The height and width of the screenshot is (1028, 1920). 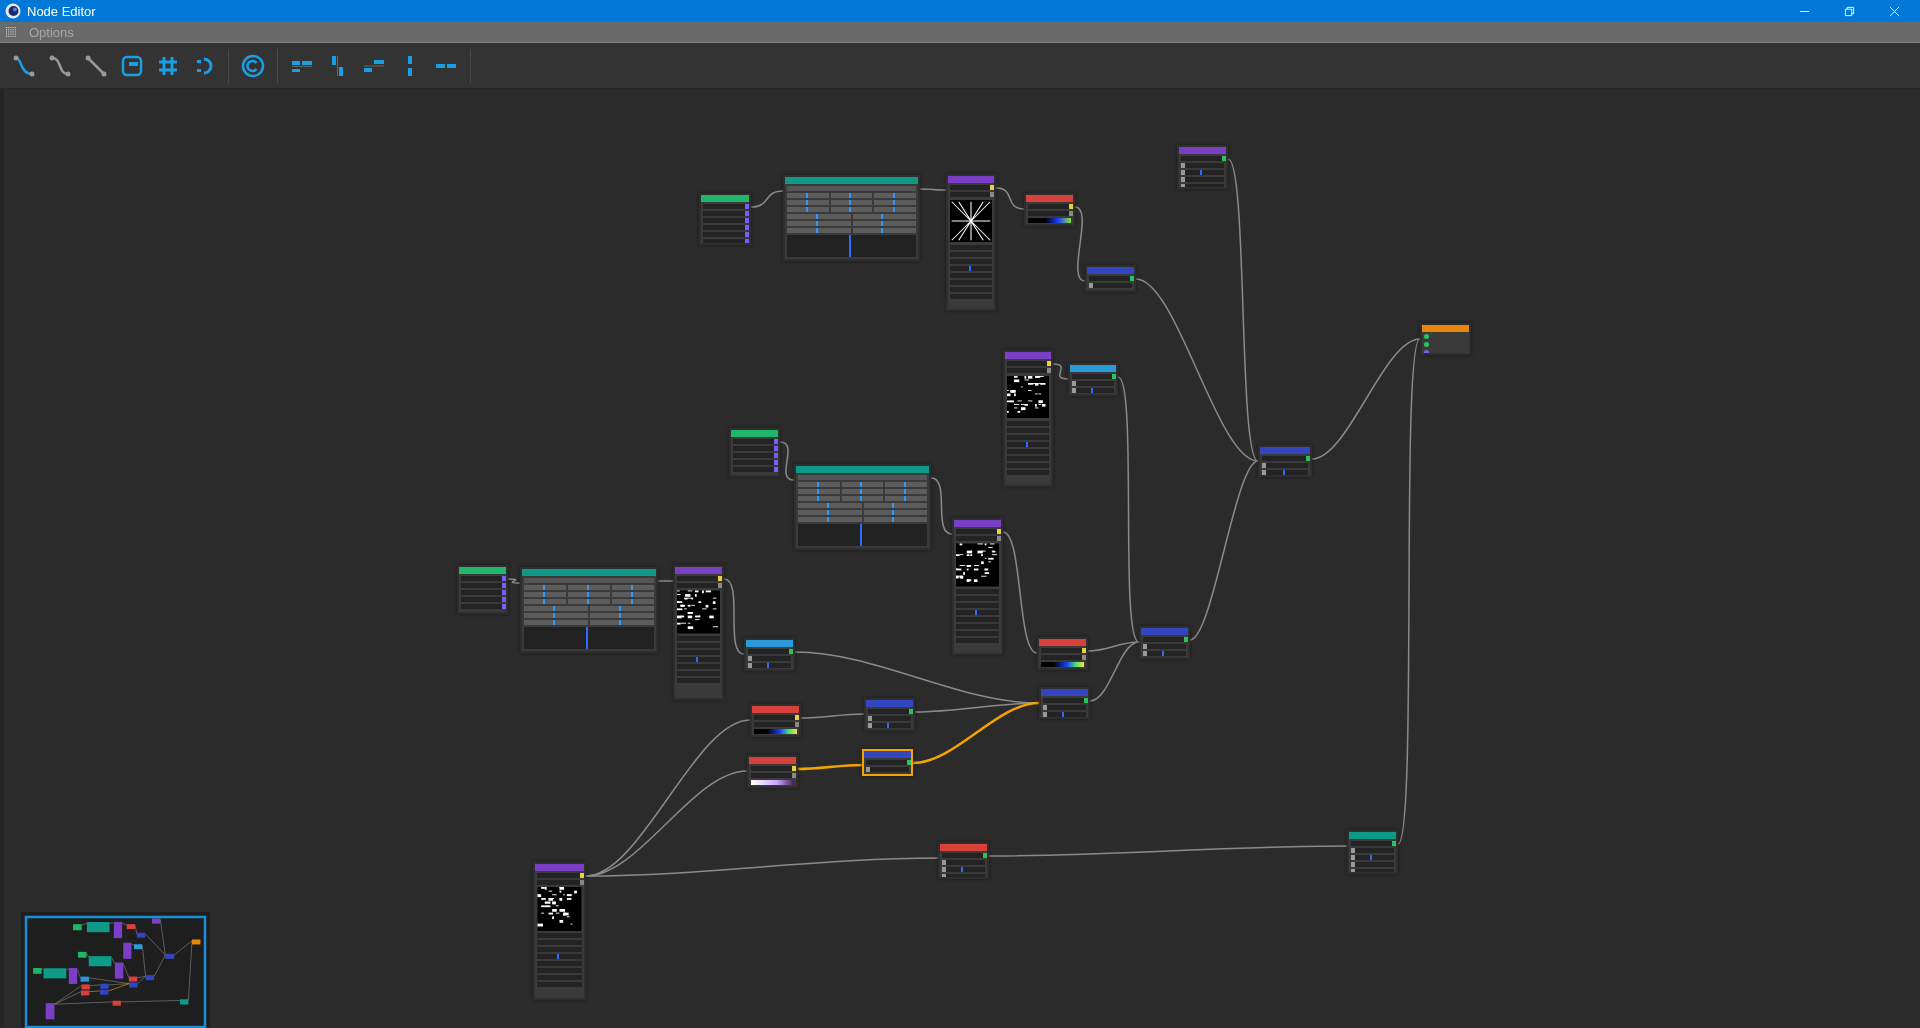 I want to click on grip-icon, so click(x=11, y=32).